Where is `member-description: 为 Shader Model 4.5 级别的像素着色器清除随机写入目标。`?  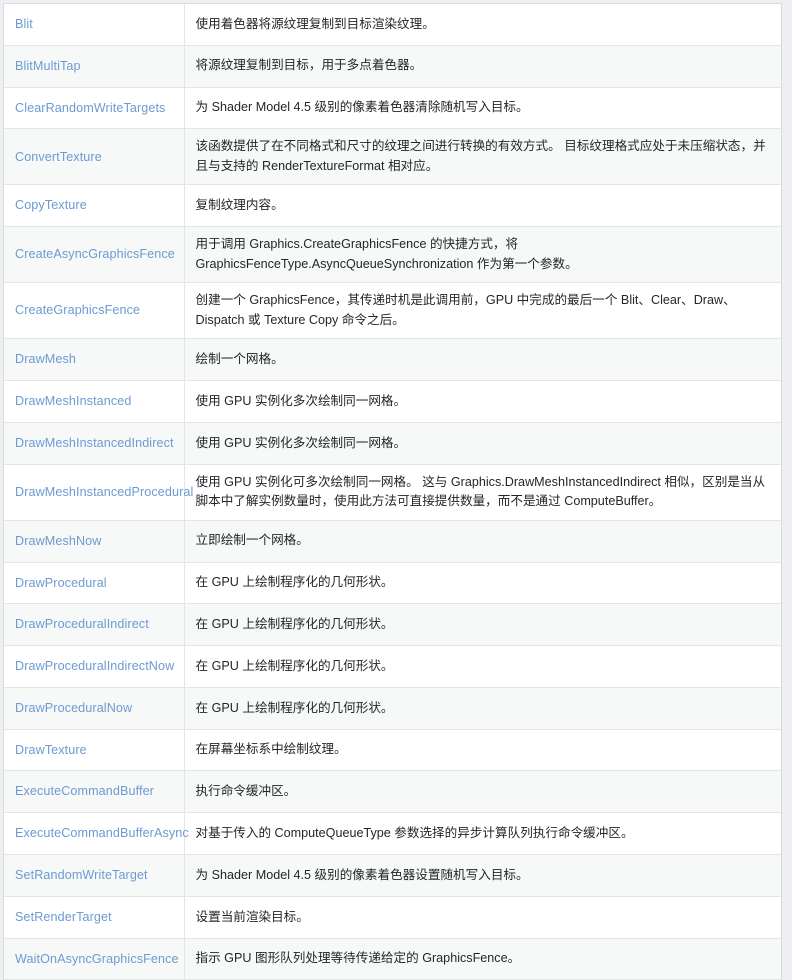
member-description: 为 Shader Model 4.5 级别的像素着色器清除随机写入目标。 is located at coordinates (362, 107).